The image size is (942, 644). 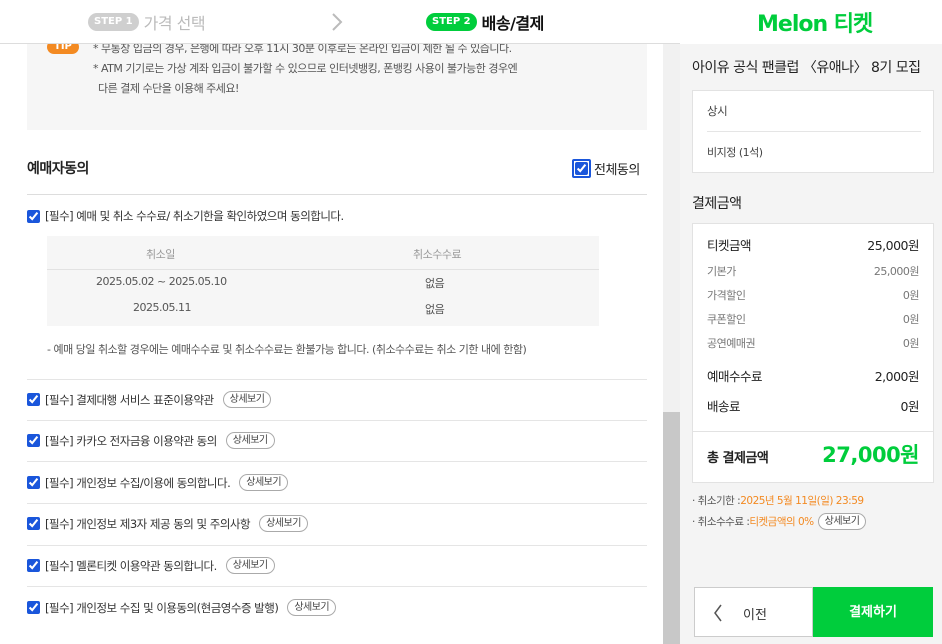 I want to click on table-cell: 없음, so click(x=435, y=283).